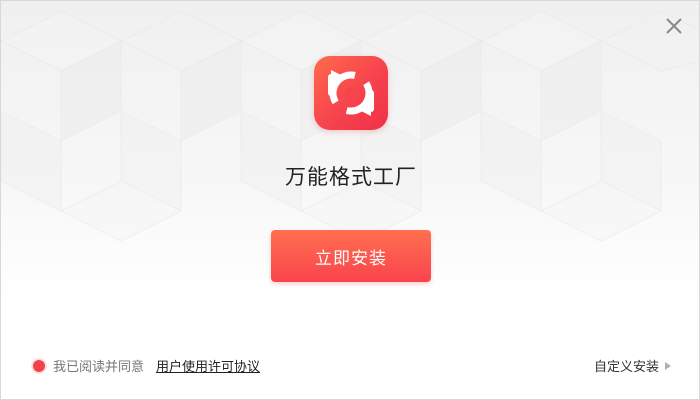  What do you see at coordinates (208, 365) in the screenshot?
I see `user-agreement-link: 用户使用许可协议` at bounding box center [208, 365].